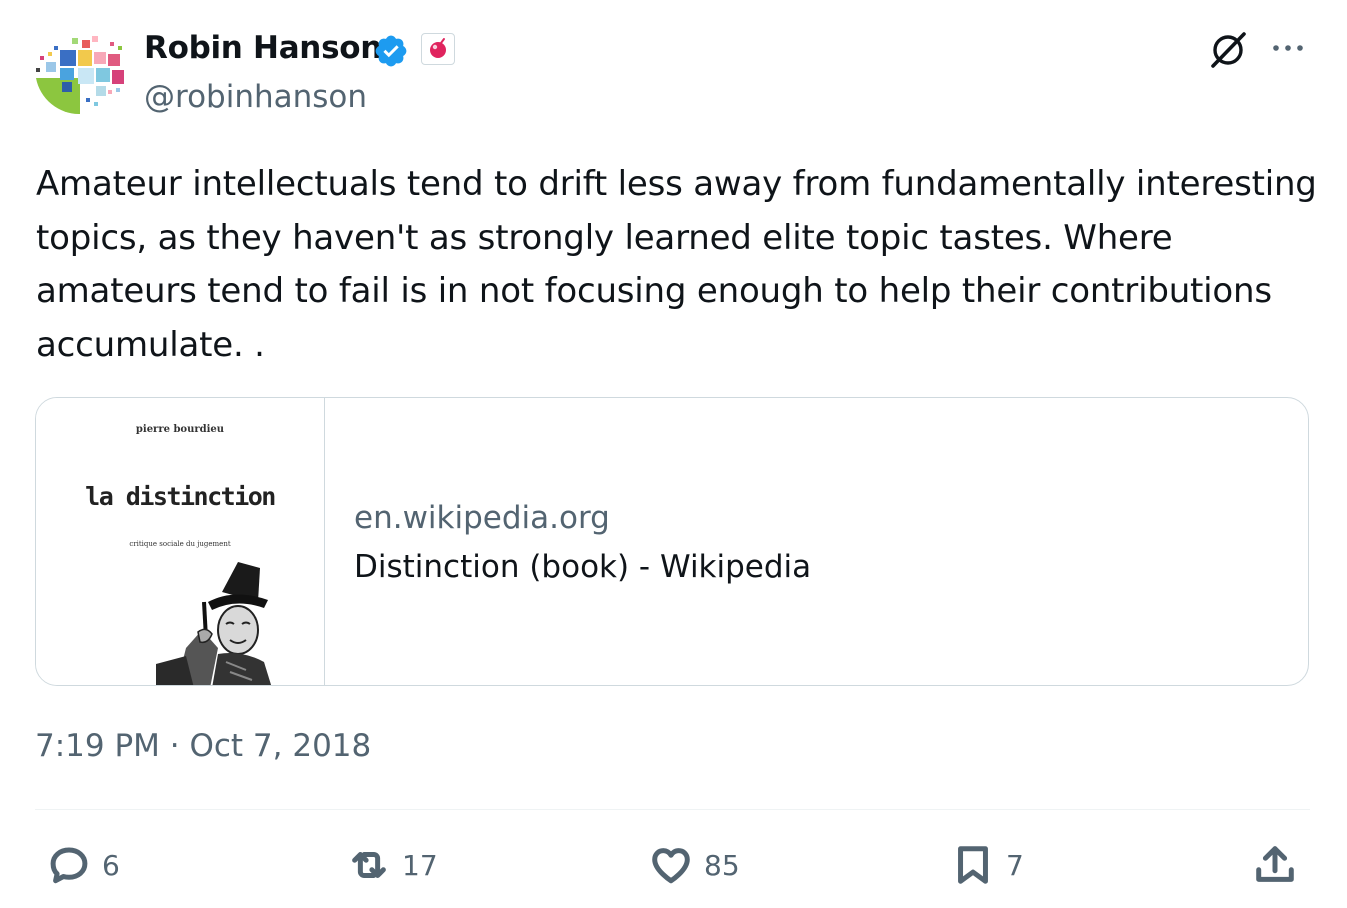 The image size is (1347, 908). I want to click on author-name: Robin Hanson, so click(263, 48).